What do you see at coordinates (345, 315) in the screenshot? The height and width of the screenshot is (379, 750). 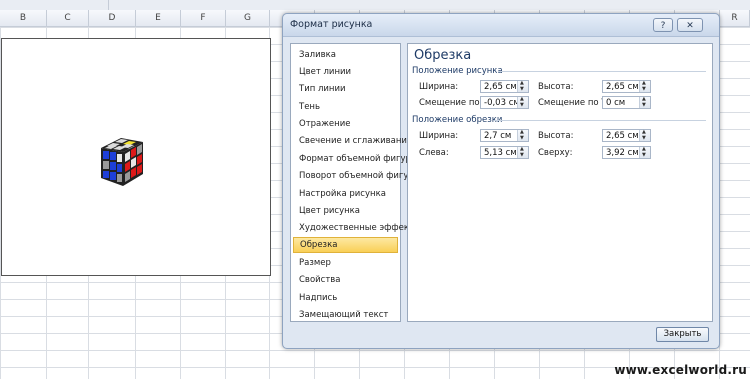 I see `nav-item-alt-text: Замещающий текст` at bounding box center [345, 315].